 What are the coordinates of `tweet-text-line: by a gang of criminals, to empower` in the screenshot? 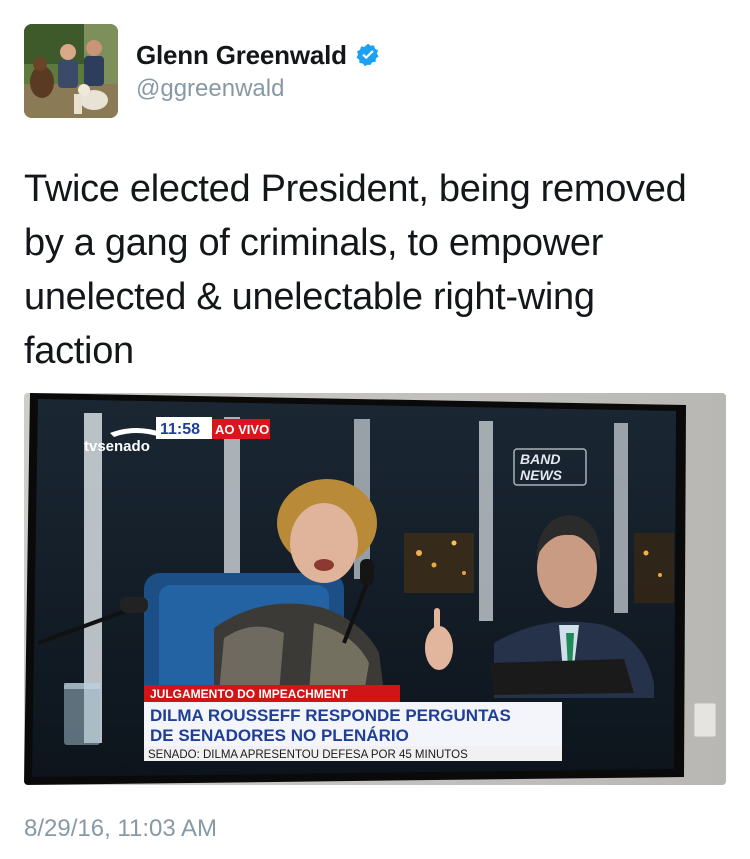 It's located at (314, 243).